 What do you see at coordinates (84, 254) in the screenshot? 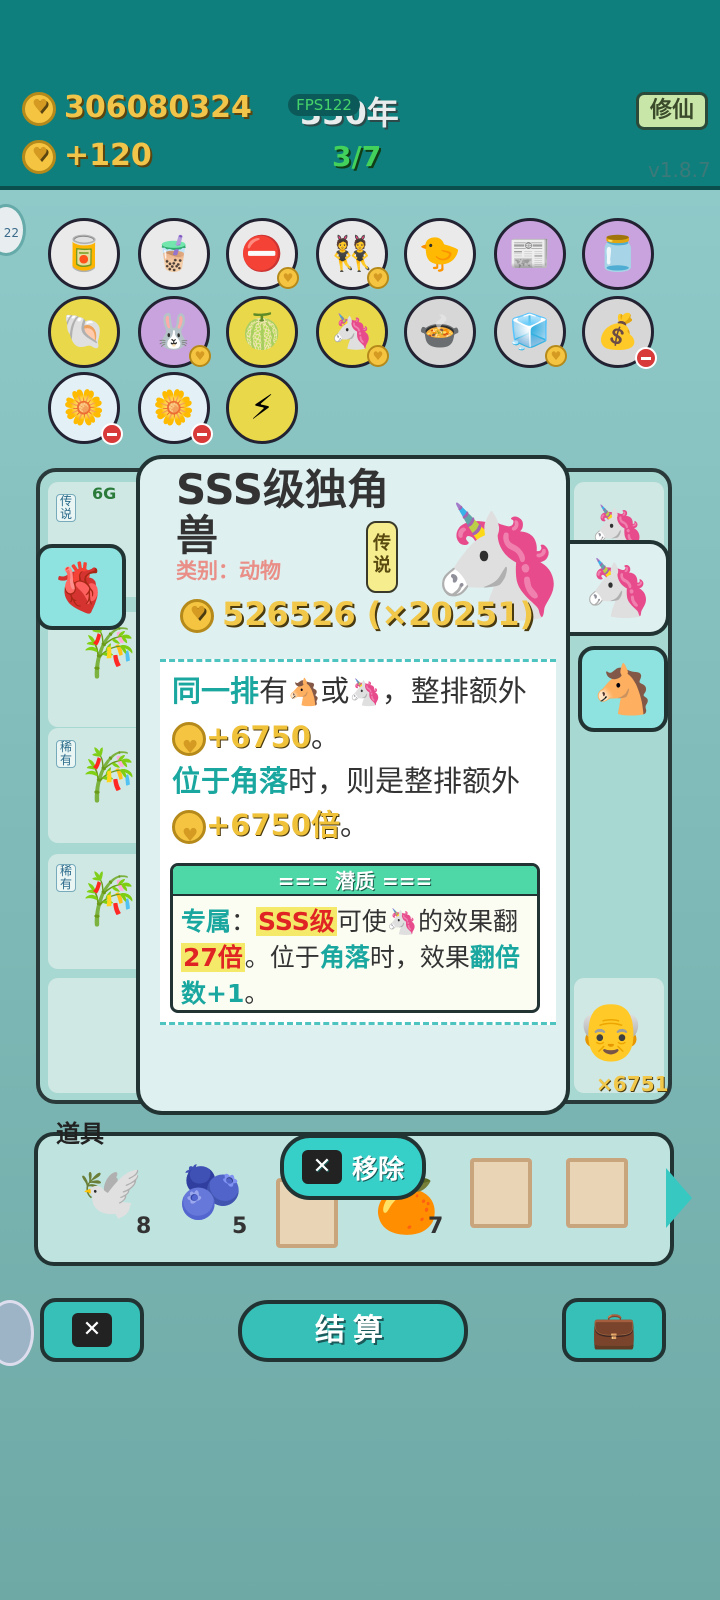
I see `item-dog-food-icon: 🥫` at bounding box center [84, 254].